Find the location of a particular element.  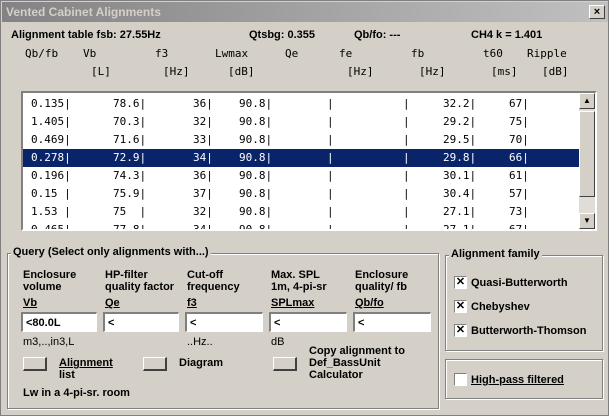

quasi-butterworth-label: Quasi-Butterworth is located at coordinates (519, 283).